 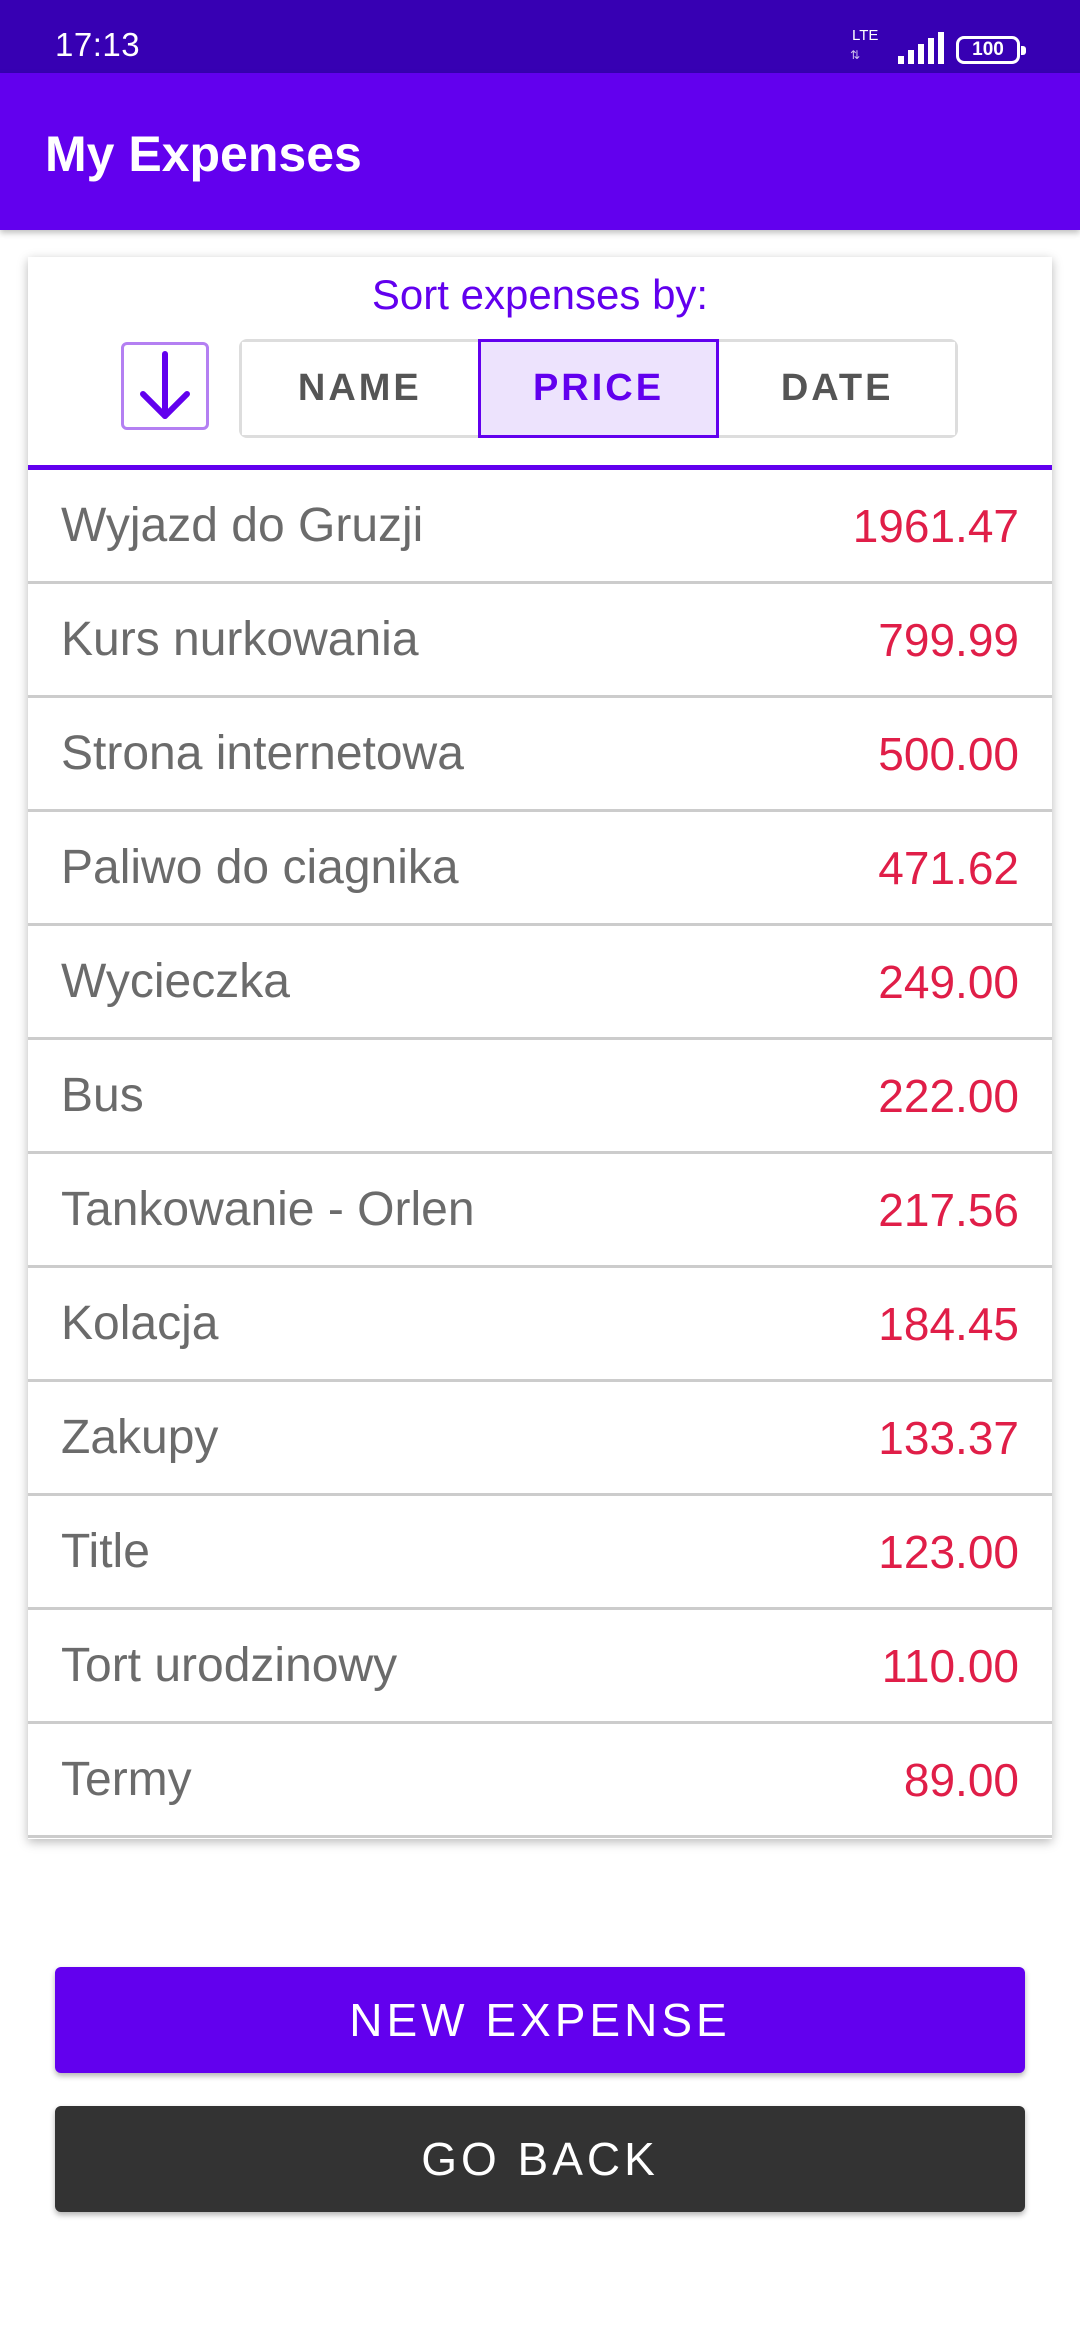 I want to click on arrow-down-icon, so click(x=165, y=385).